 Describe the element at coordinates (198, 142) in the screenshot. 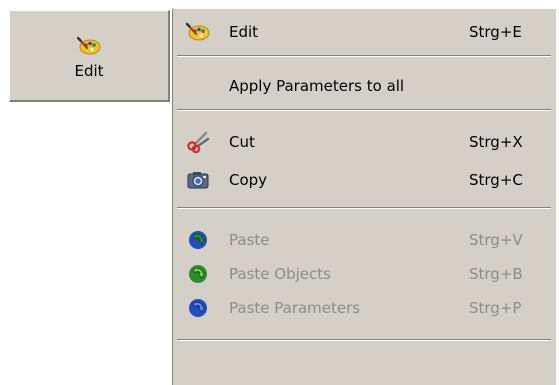

I see `scissors-icon` at that location.